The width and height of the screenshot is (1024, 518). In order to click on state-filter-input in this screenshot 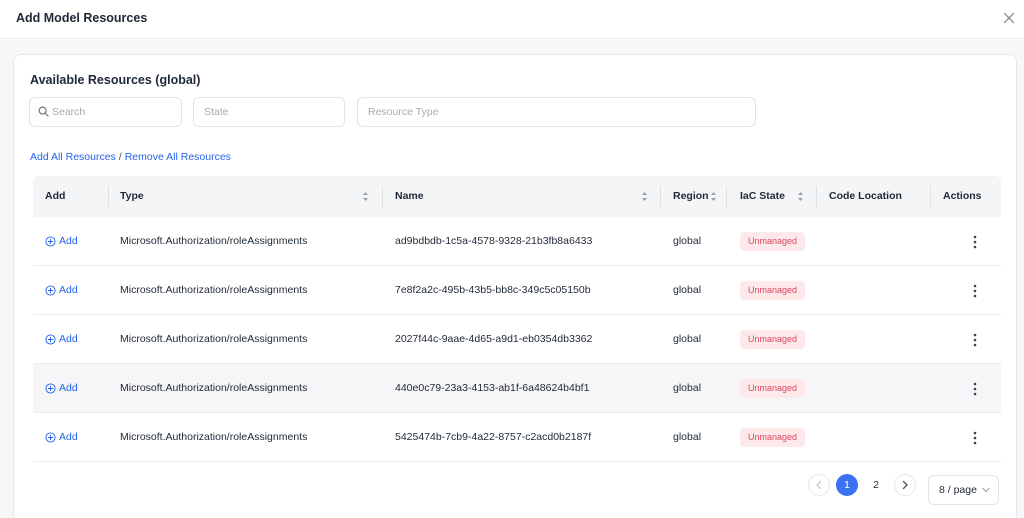, I will do `click(269, 112)`.